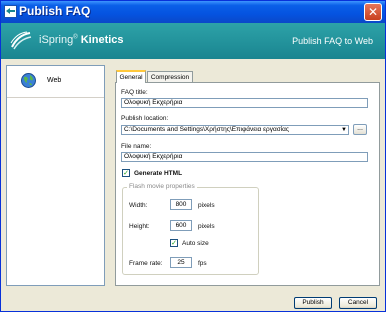 The width and height of the screenshot is (386, 312). Describe the element at coordinates (174, 243) in the screenshot. I see `auto-size-checkbox: ✓` at that location.